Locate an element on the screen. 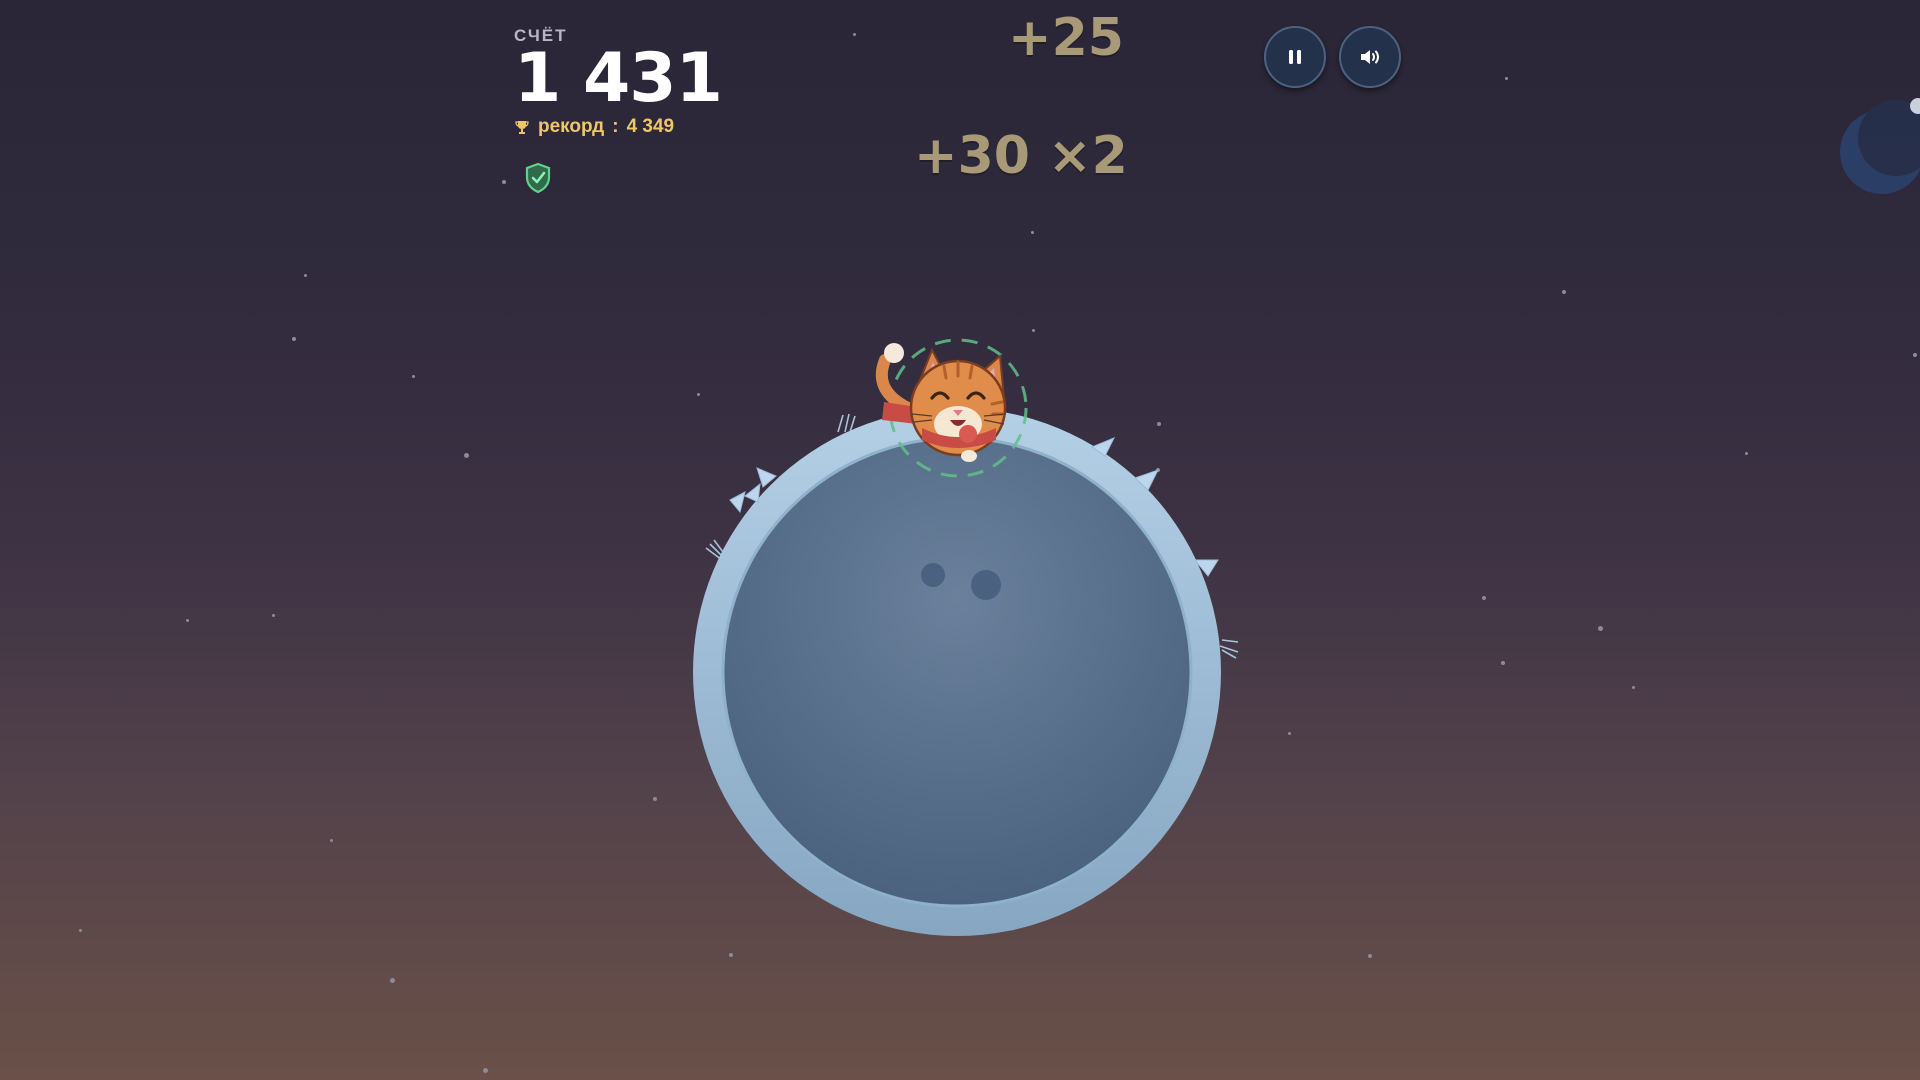 The image size is (1920, 1080). sound-button is located at coordinates (1370, 57).